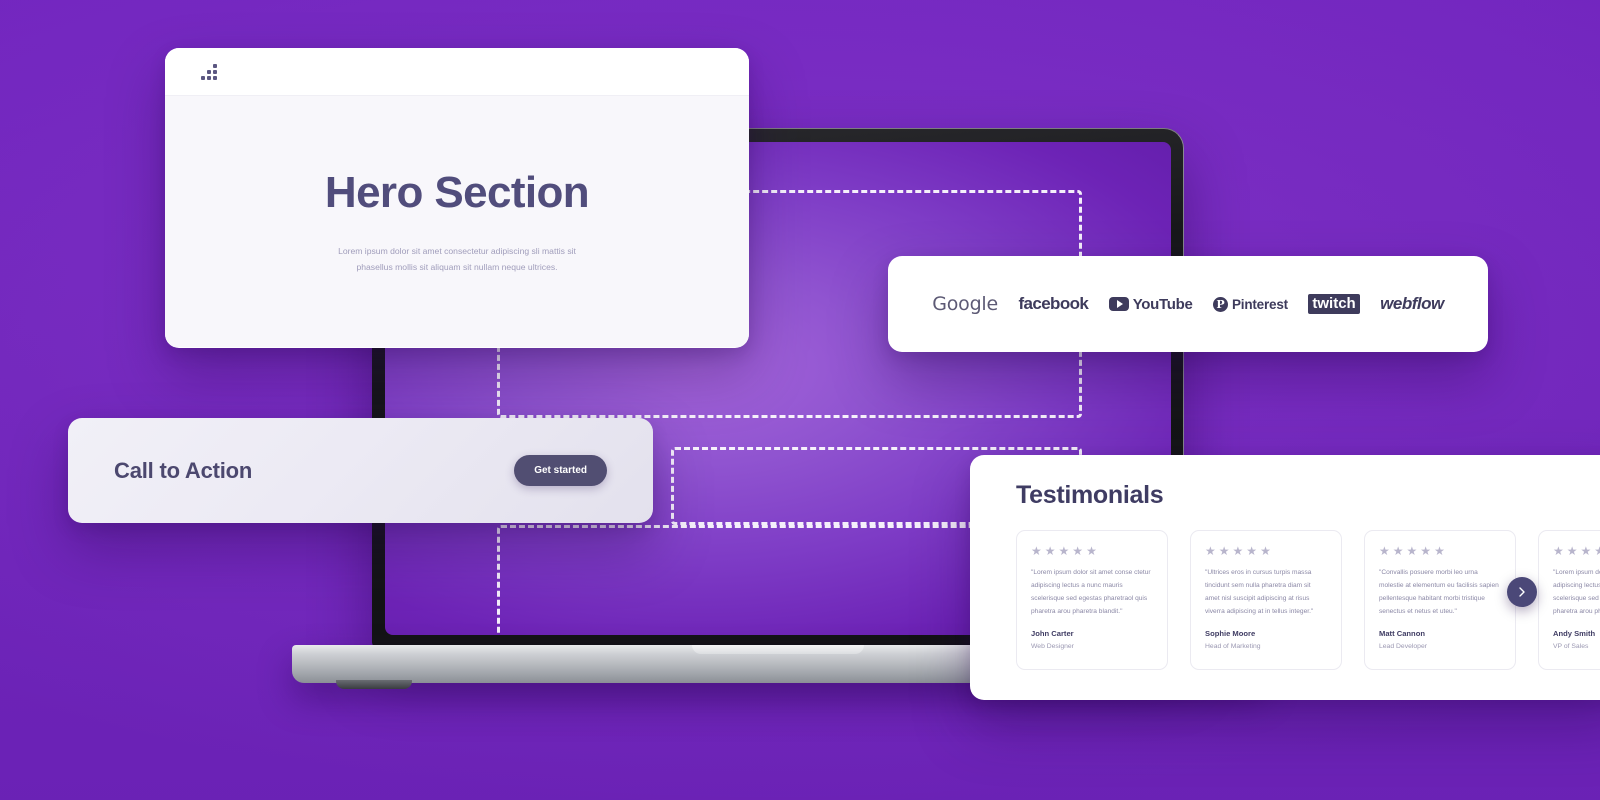  I want to click on bar-chart-dots-logo-icon, so click(209, 71).